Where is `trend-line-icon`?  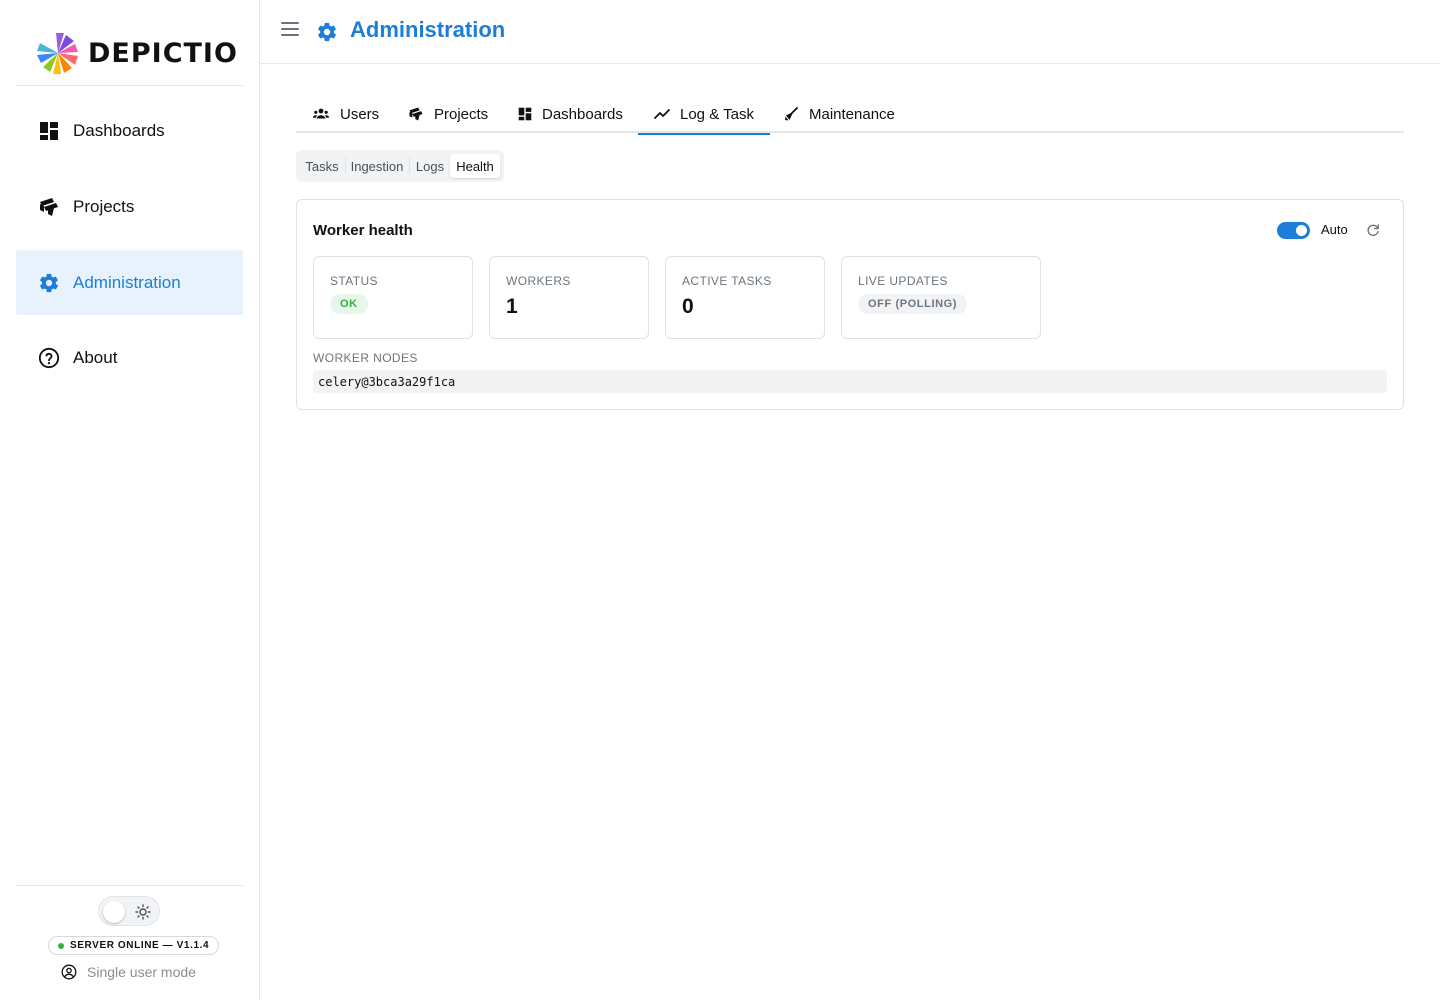 trend-line-icon is located at coordinates (662, 114).